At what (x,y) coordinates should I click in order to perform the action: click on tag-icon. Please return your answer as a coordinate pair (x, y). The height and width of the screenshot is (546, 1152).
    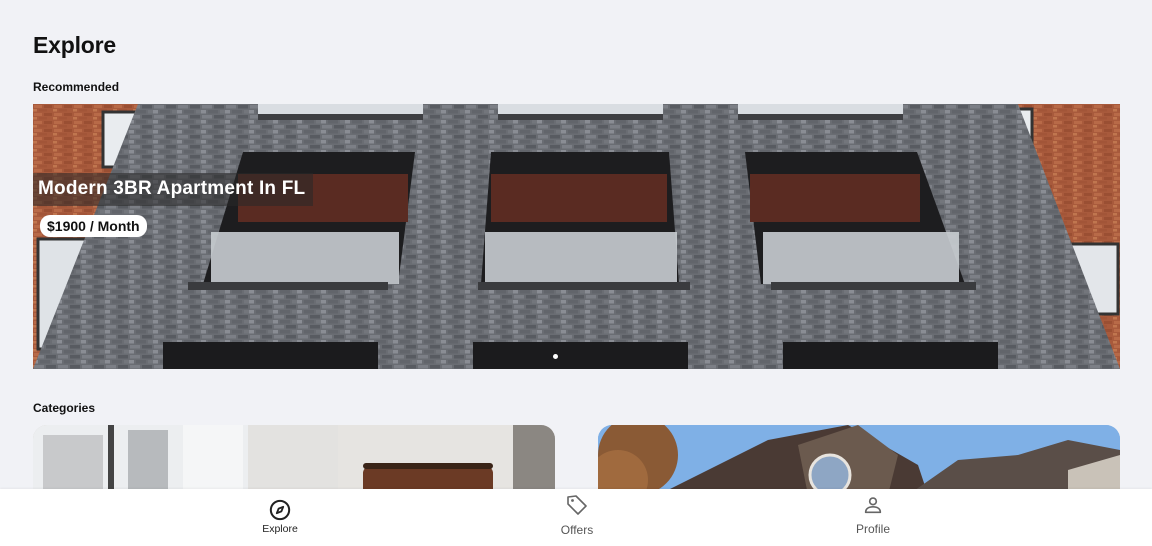
    Looking at the image, I should click on (577, 505).